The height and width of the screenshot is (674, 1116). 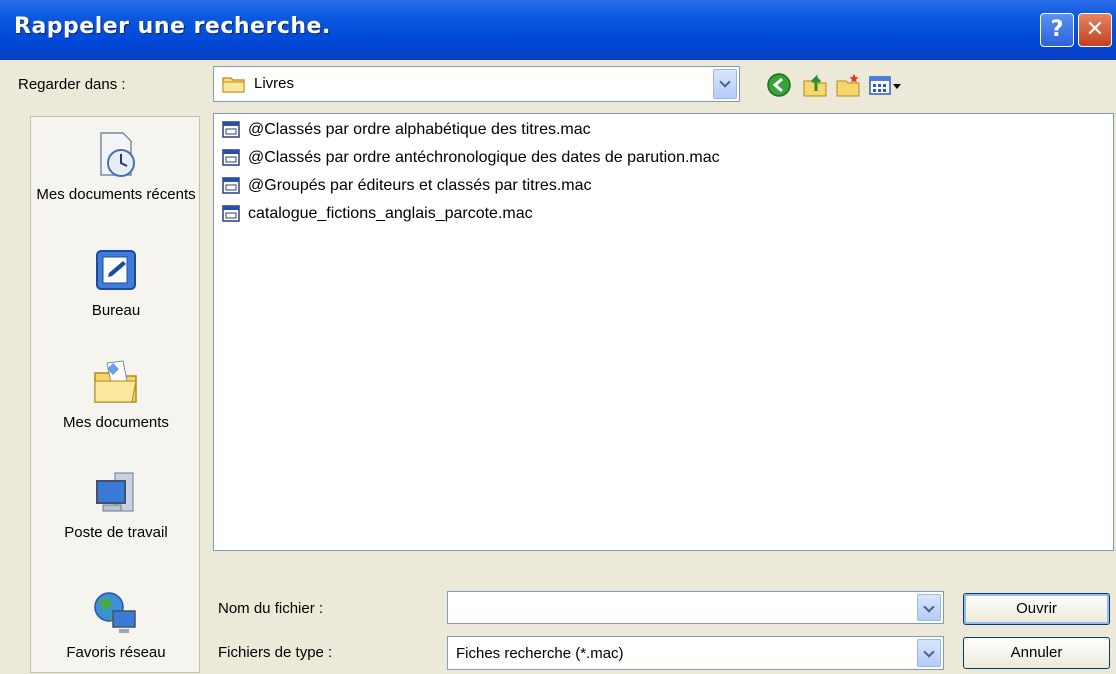 What do you see at coordinates (886, 85) in the screenshot?
I see `view-menu-icon` at bounding box center [886, 85].